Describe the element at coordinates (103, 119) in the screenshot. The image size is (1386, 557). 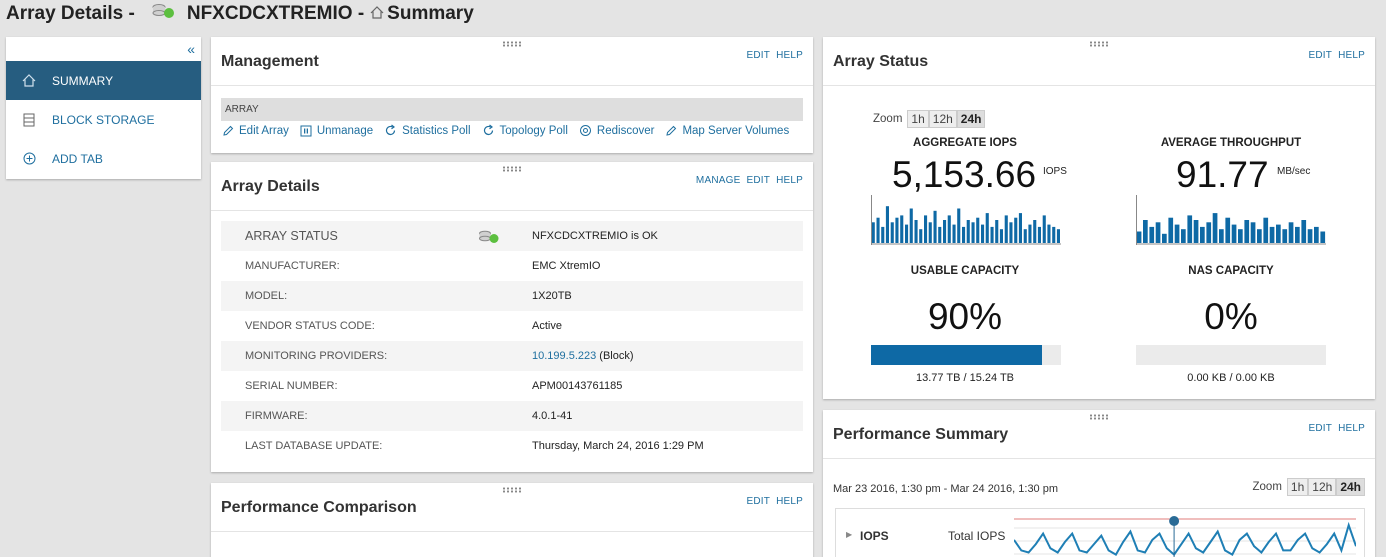
I see `sidebar-item-block-storage: BLOCK STORAGE` at that location.